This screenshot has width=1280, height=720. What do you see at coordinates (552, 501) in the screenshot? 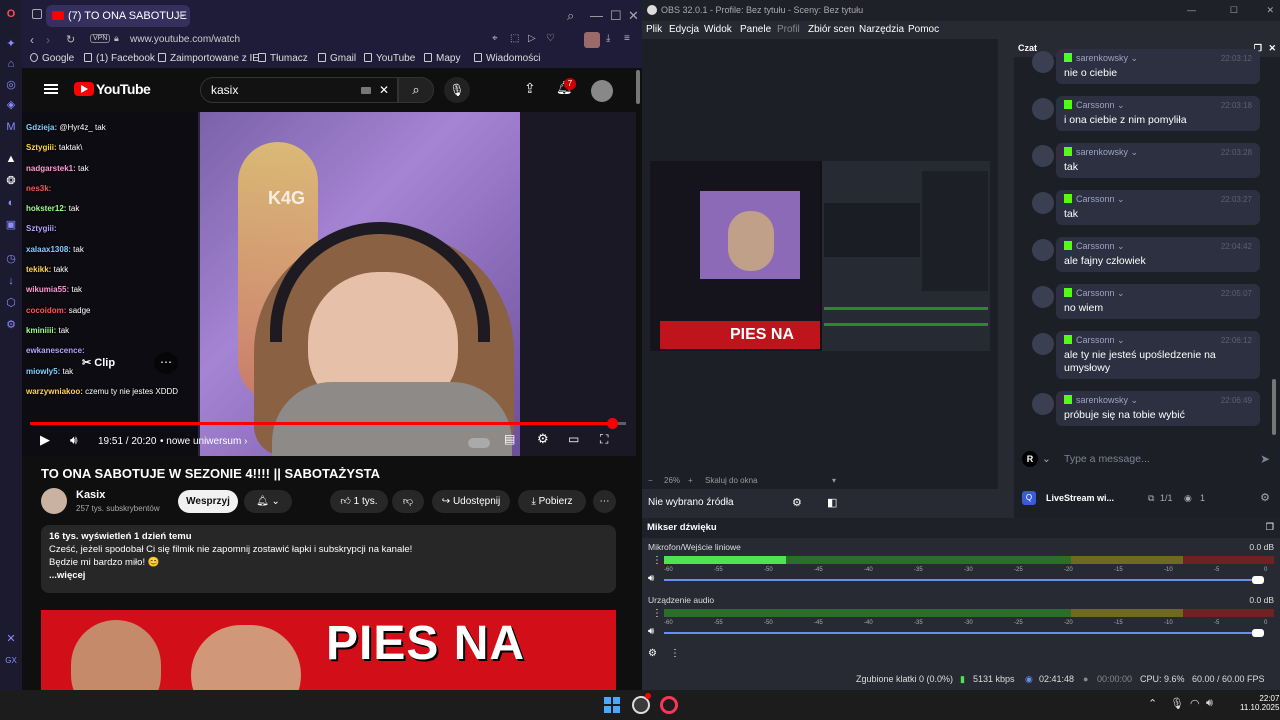
I see `download-button: ⤓ Pobierz` at bounding box center [552, 501].